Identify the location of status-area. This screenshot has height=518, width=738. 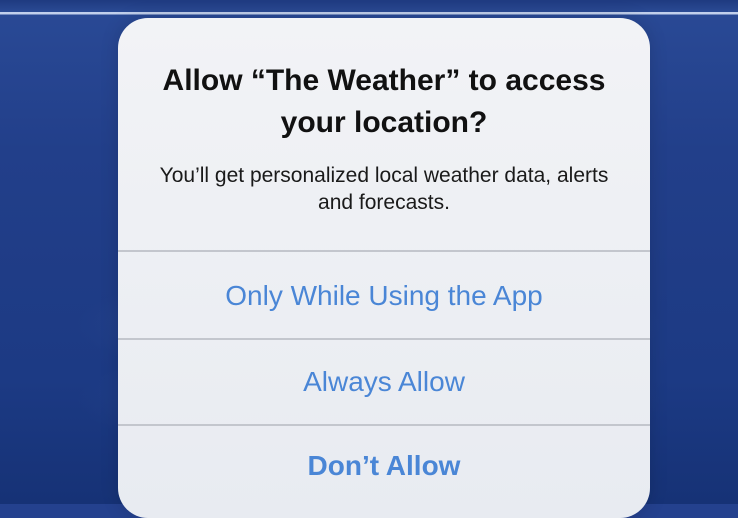
(369, 6).